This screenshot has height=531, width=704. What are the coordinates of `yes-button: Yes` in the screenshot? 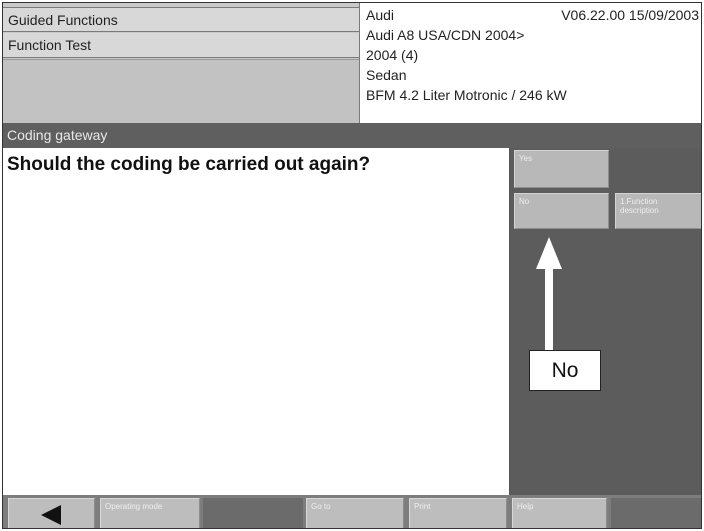 It's located at (561, 169).